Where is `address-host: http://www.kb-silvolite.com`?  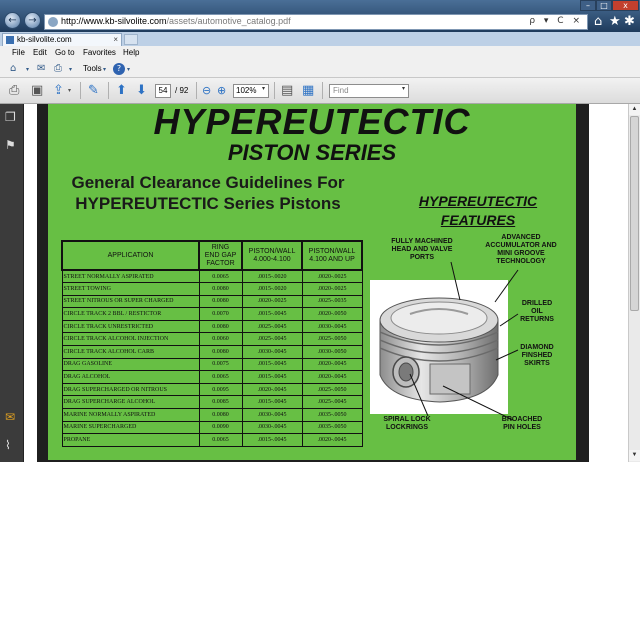
address-host: http://www.kb-silvolite.com is located at coordinates (114, 21).